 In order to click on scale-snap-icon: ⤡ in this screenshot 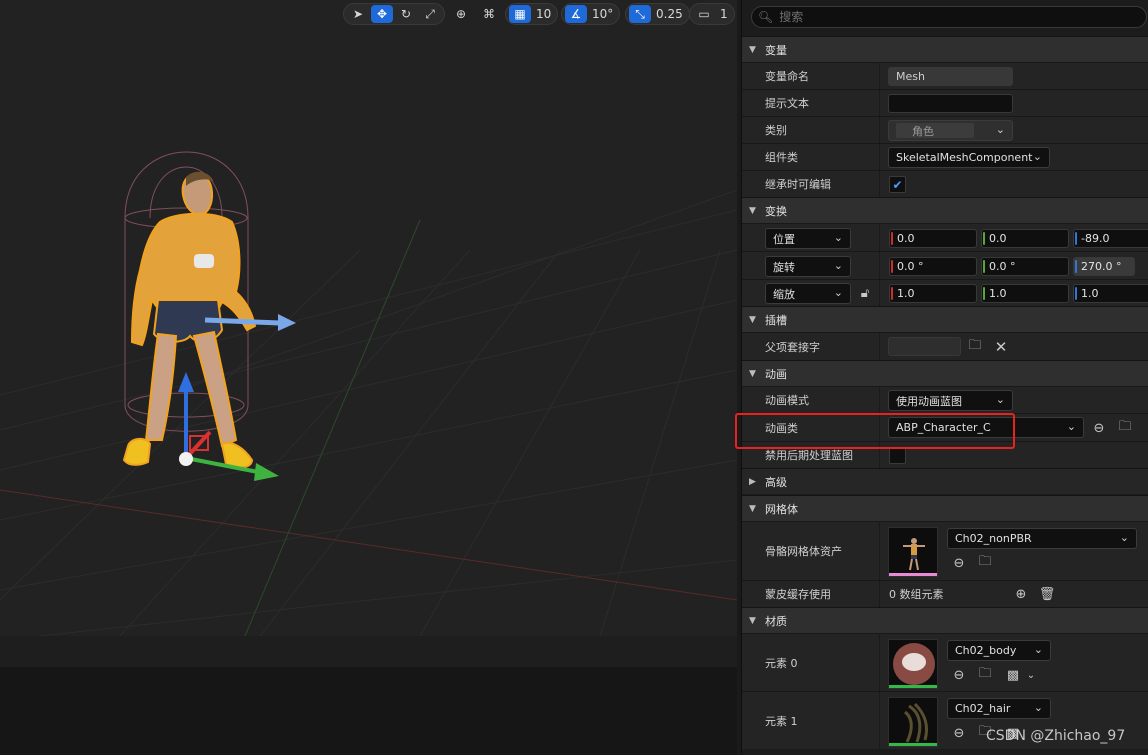, I will do `click(640, 13)`.